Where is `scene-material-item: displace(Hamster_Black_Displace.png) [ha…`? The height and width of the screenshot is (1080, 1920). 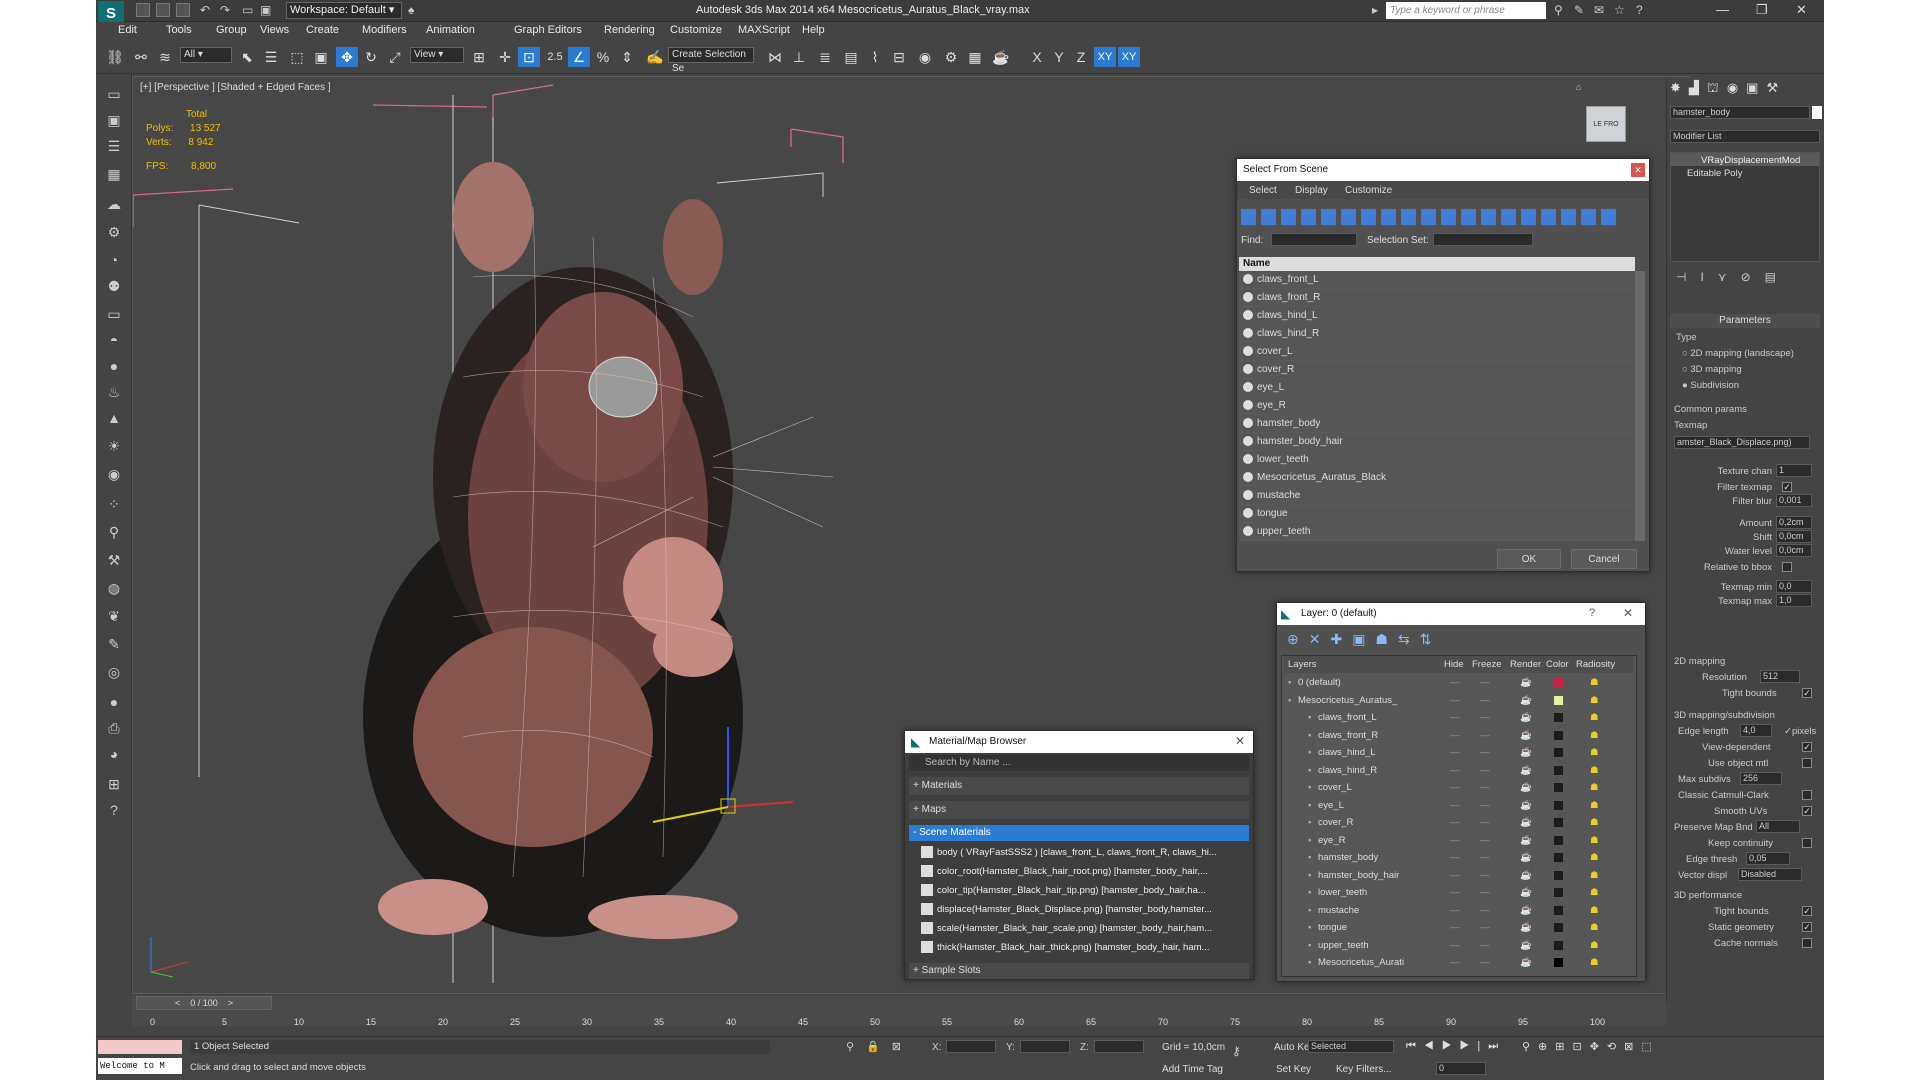 scene-material-item: displace(Hamster_Black_Displace.png) [ha… is located at coordinates (1083, 909).